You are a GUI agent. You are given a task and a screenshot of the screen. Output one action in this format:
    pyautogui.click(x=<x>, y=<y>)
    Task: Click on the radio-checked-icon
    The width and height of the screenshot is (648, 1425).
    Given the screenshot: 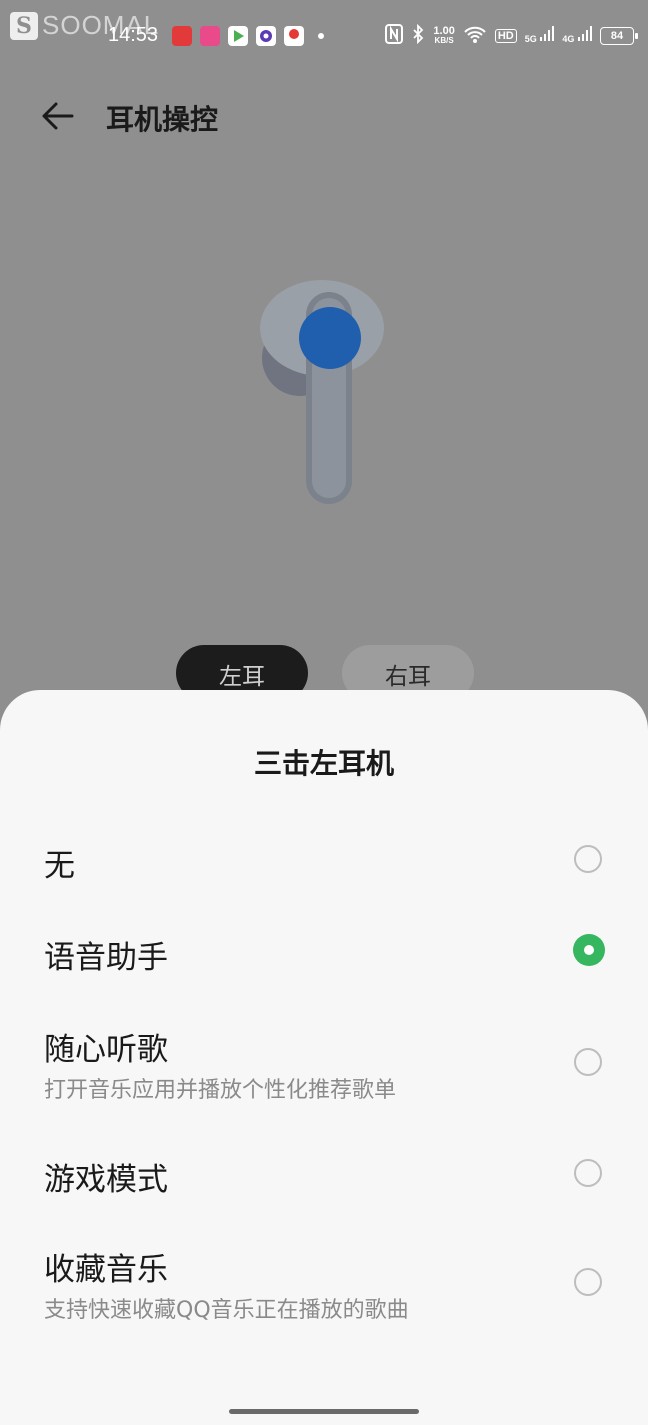 What is the action you would take?
    pyautogui.click(x=589, y=950)
    